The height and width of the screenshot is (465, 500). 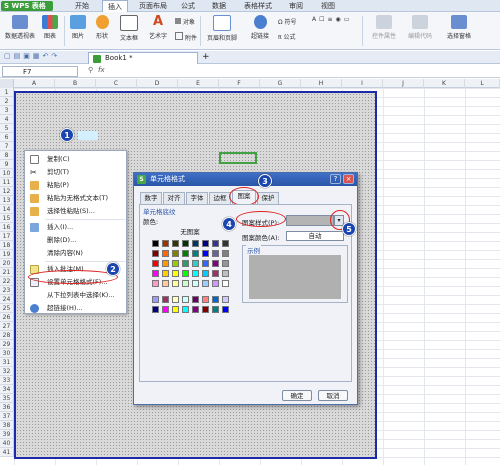 What do you see at coordinates (27, 10) in the screenshot?
I see `wps-logo-button: S WPS 表格 ▾` at bounding box center [27, 10].